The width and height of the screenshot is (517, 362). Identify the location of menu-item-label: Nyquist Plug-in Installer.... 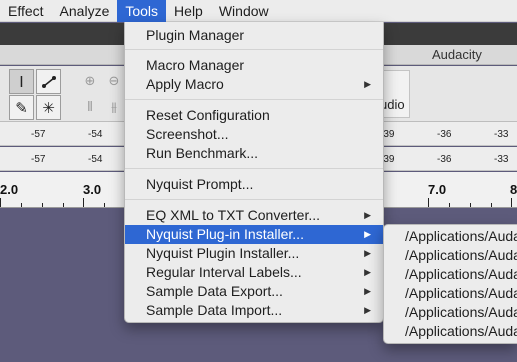
(225, 234).